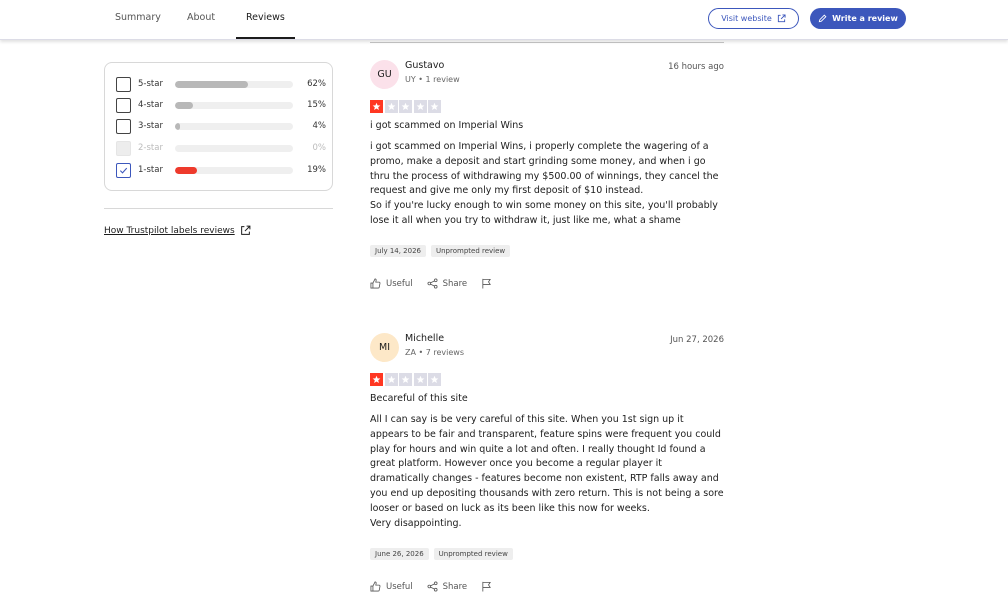 The height and width of the screenshot is (600, 1008). Describe the element at coordinates (384, 74) in the screenshot. I see `avatar: GU` at that location.